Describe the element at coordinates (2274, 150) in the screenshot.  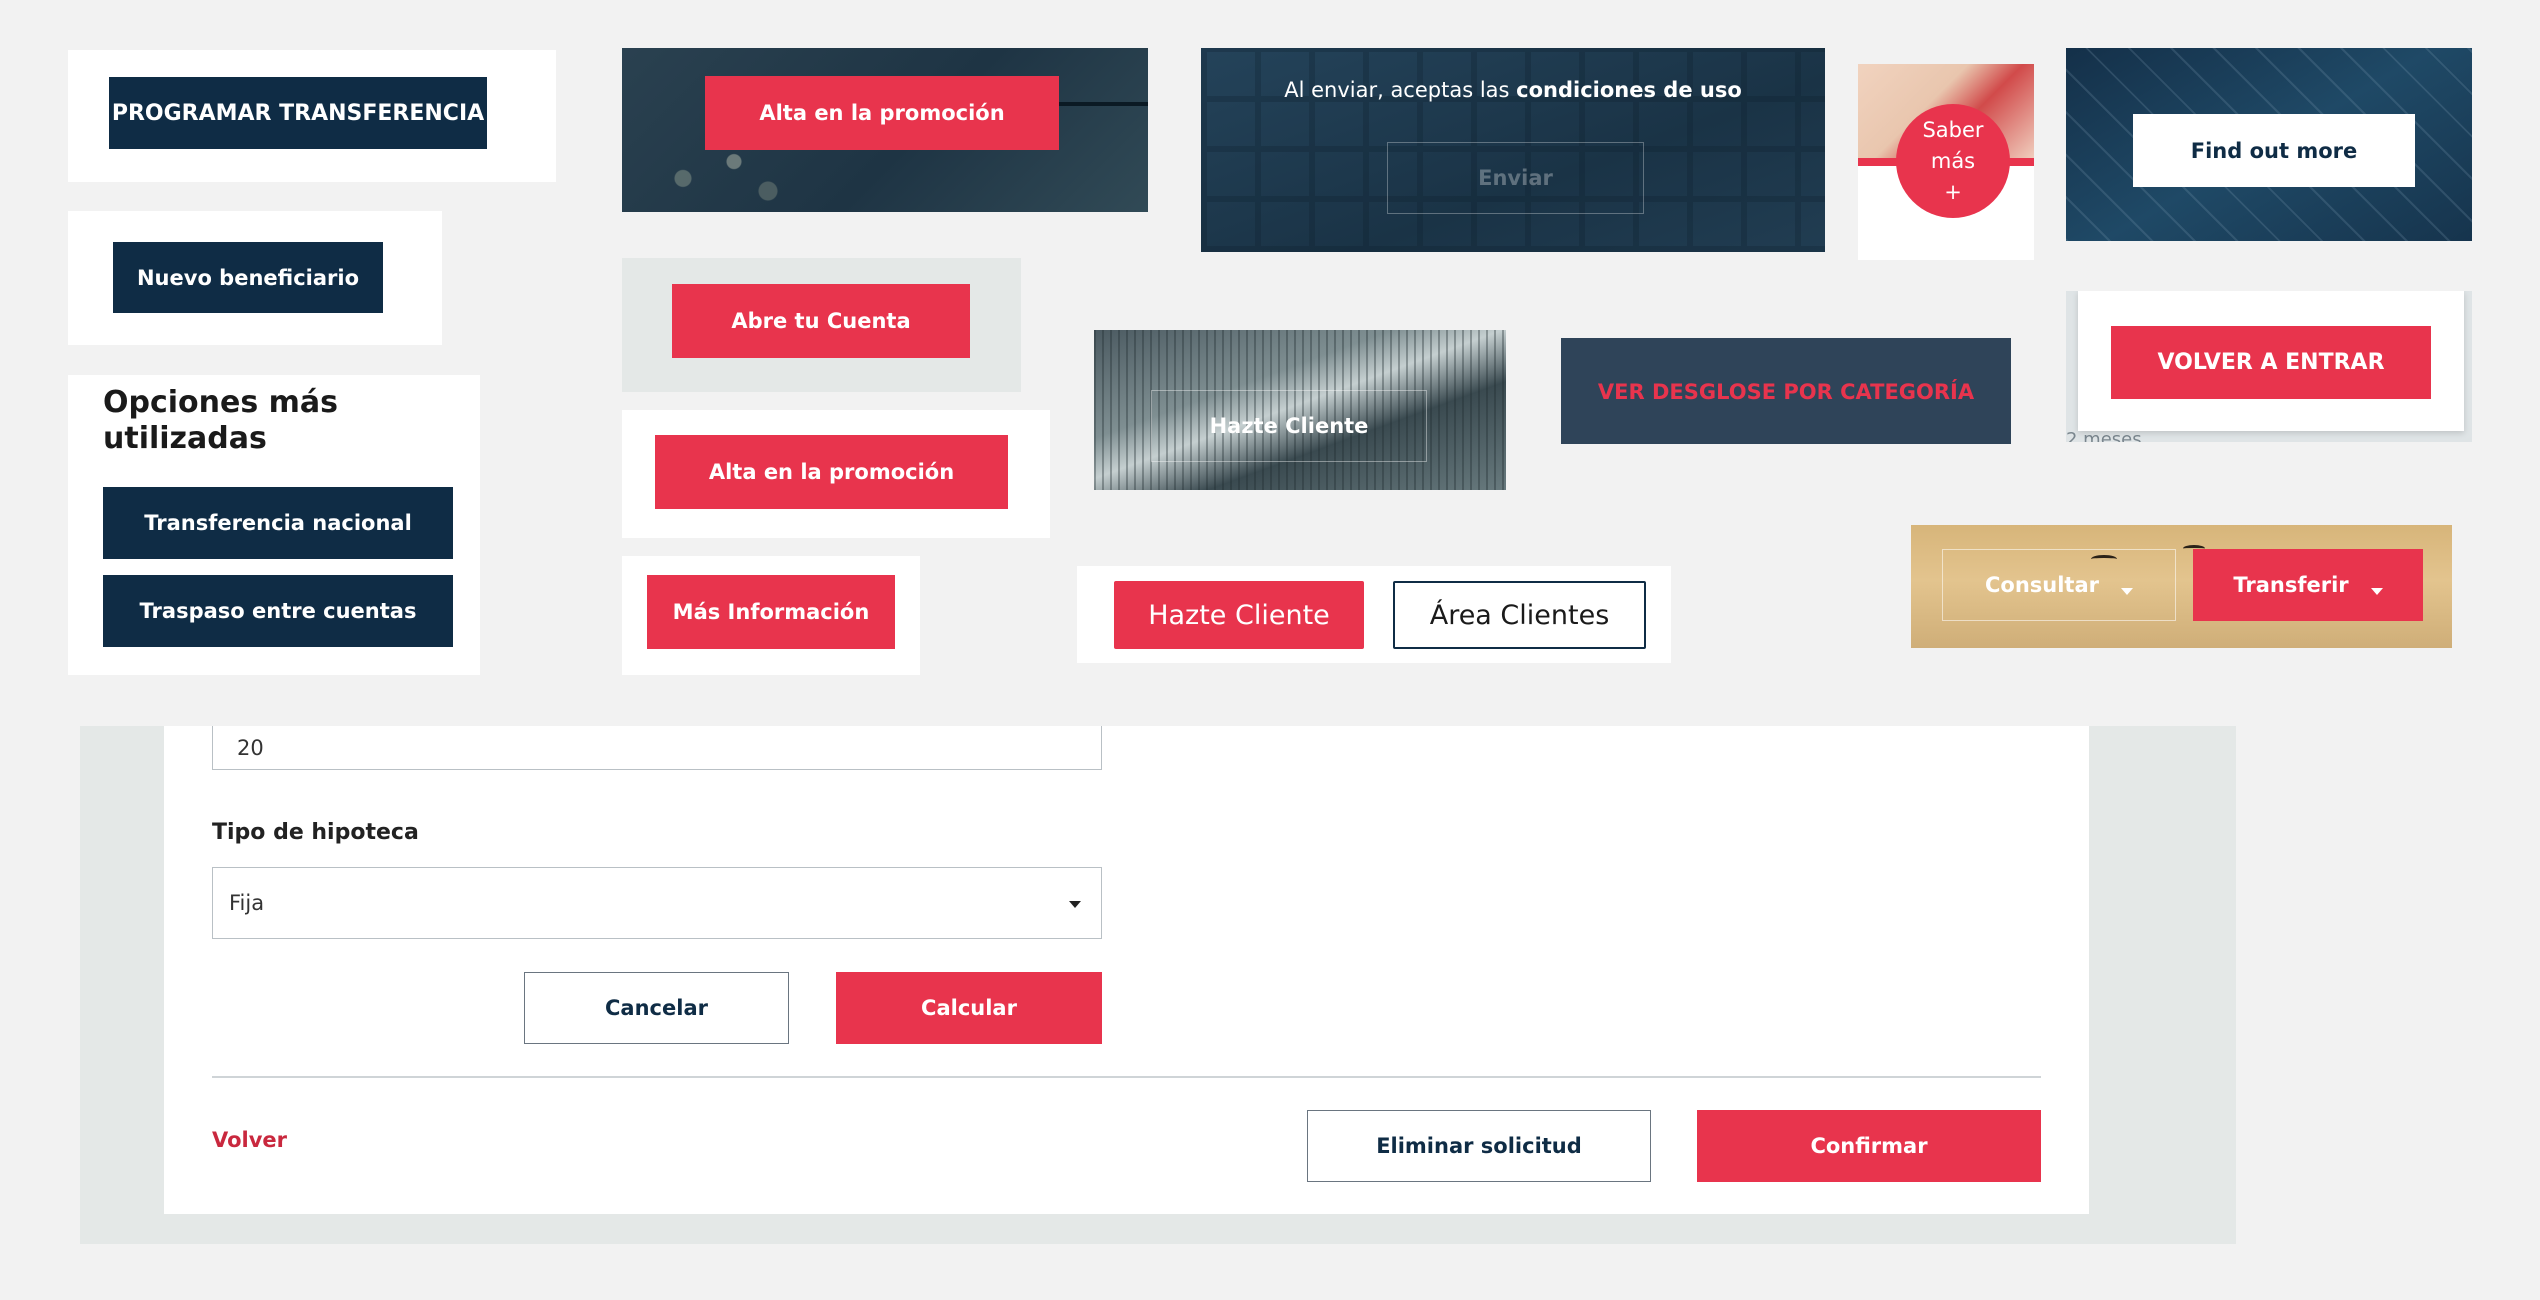
I see `find-out-more-button: Find out more` at that location.